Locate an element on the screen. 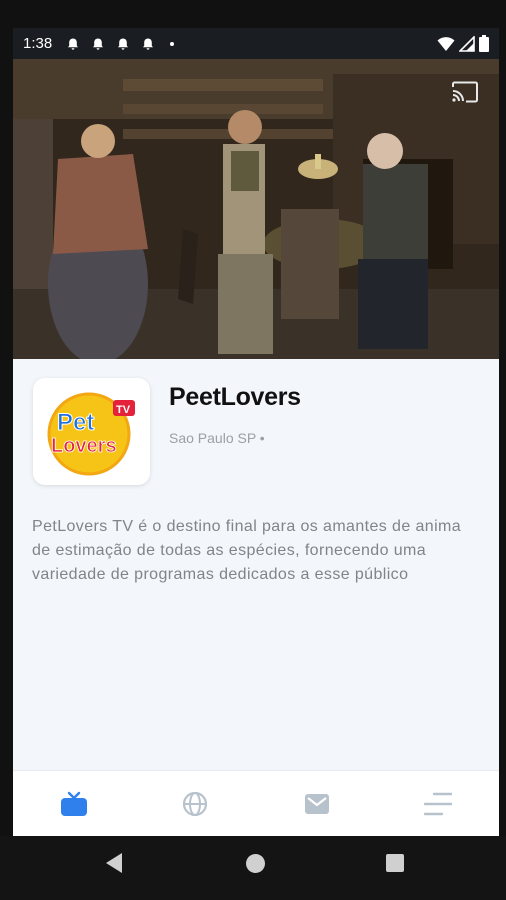 This screenshot has width=506, height=900. menu-lines-icon is located at coordinates (438, 804).